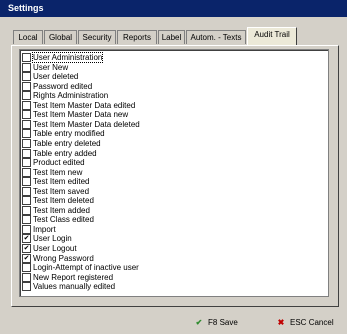  I want to click on cancel-button: ✖ ESC Cancel, so click(304, 322).